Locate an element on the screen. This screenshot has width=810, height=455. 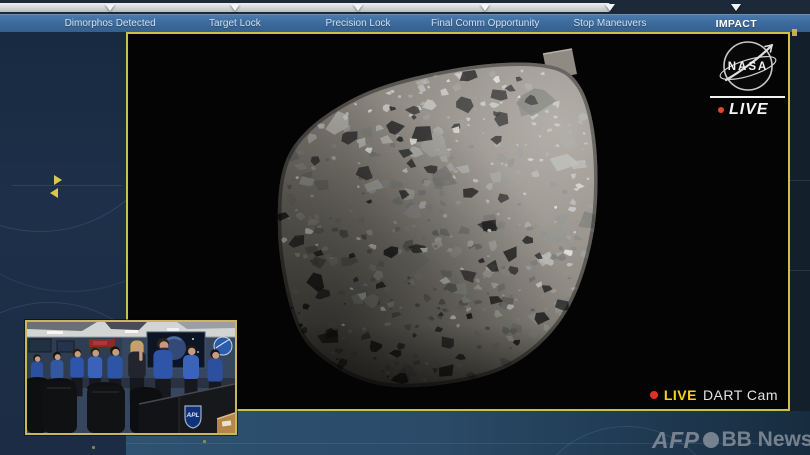
live-rule-line is located at coordinates (747, 97).